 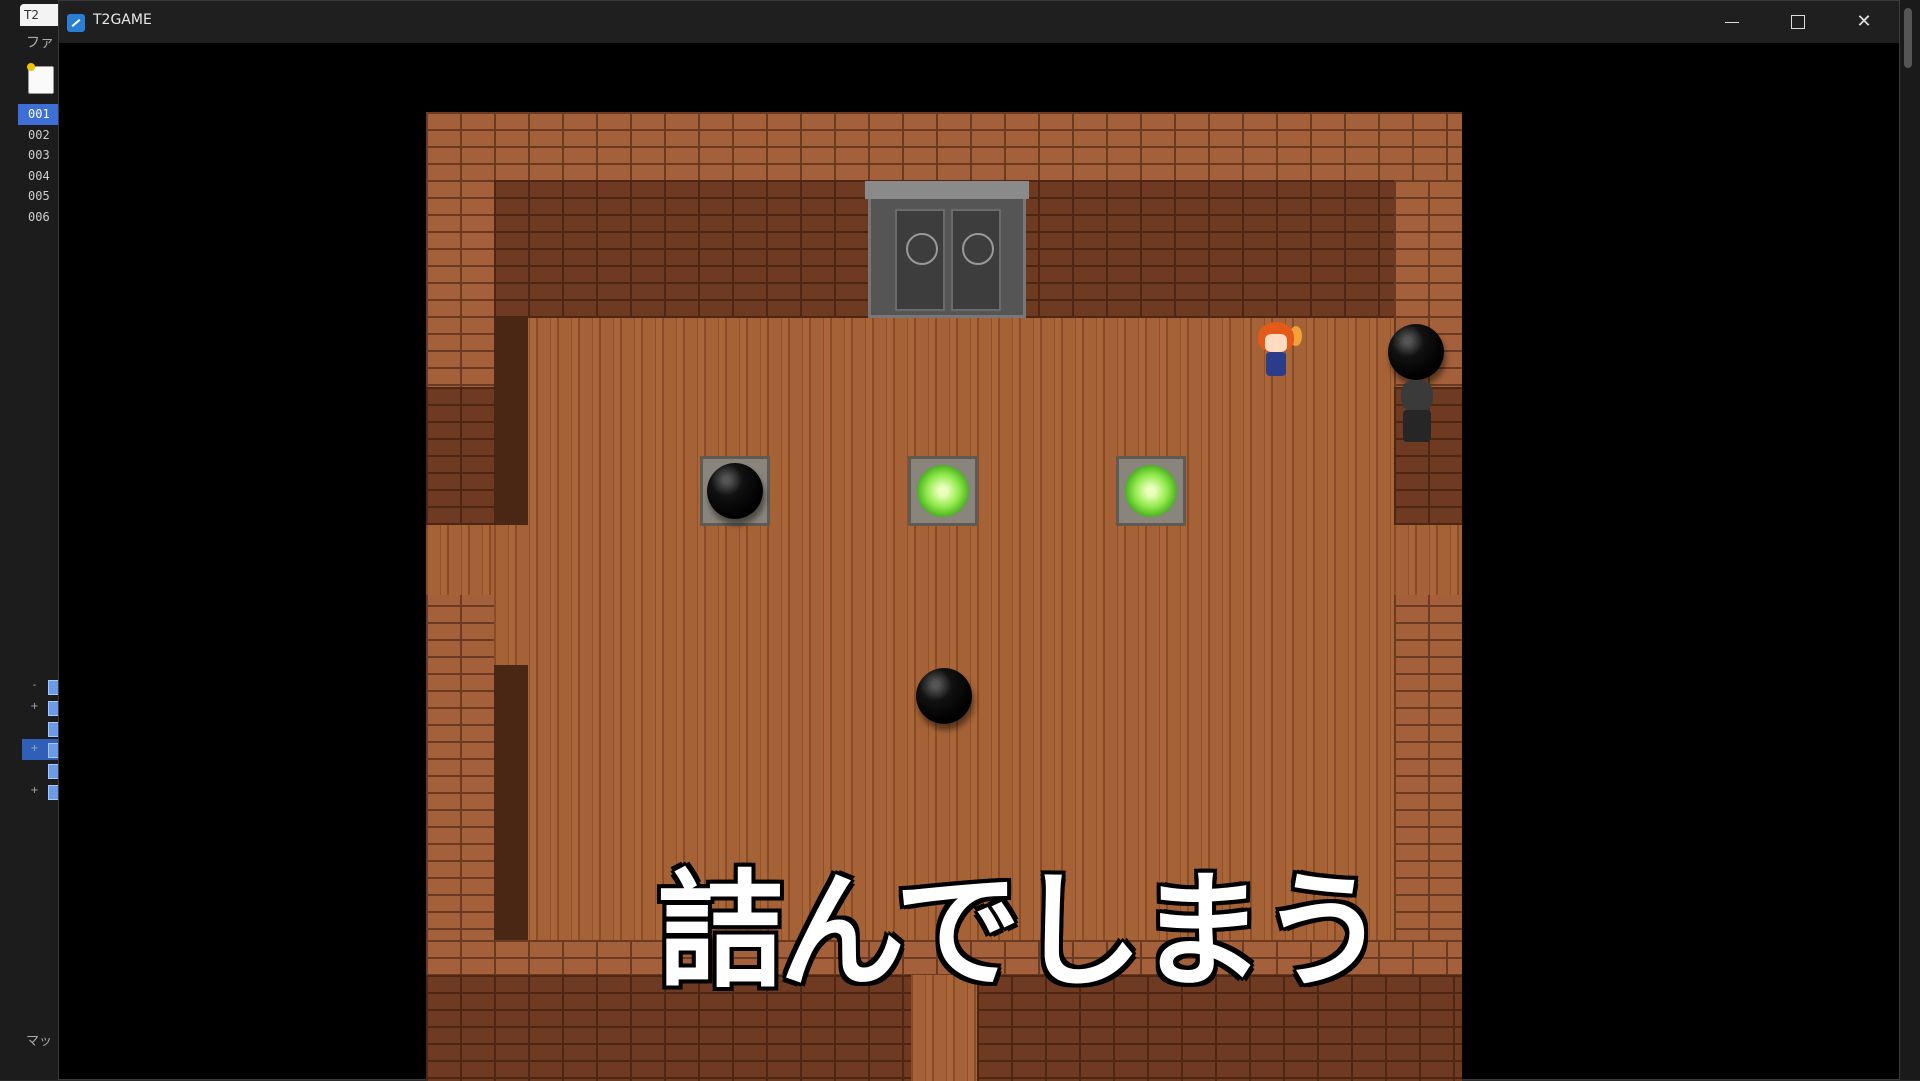 What do you see at coordinates (1428, 560) in the screenshot?
I see `floor-right-gap` at bounding box center [1428, 560].